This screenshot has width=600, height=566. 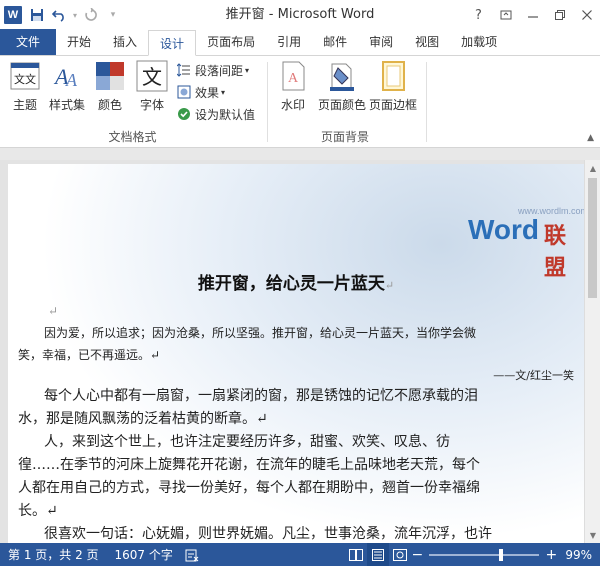 I want to click on fonts-button: 文 字体, so click(x=152, y=89).